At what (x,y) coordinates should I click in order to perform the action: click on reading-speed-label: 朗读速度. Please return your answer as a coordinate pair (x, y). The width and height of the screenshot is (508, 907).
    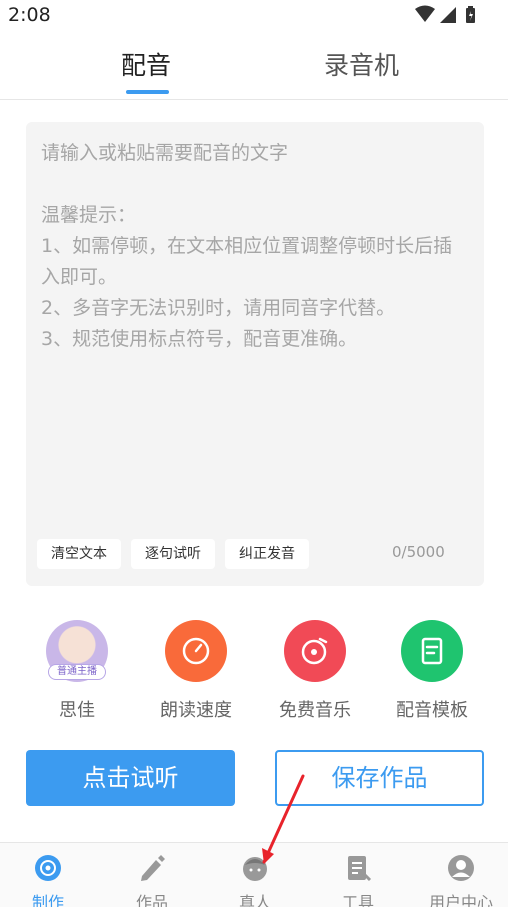
    Looking at the image, I should click on (196, 710).